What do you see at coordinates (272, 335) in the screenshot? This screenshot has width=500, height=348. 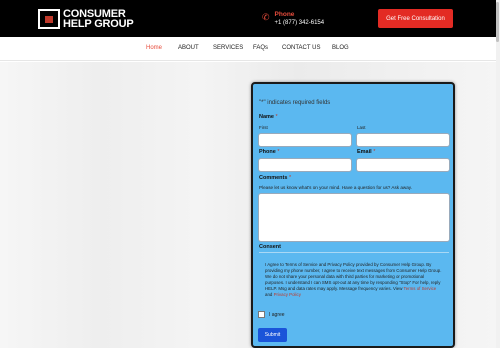 I see `submit-button: Submit` at bounding box center [272, 335].